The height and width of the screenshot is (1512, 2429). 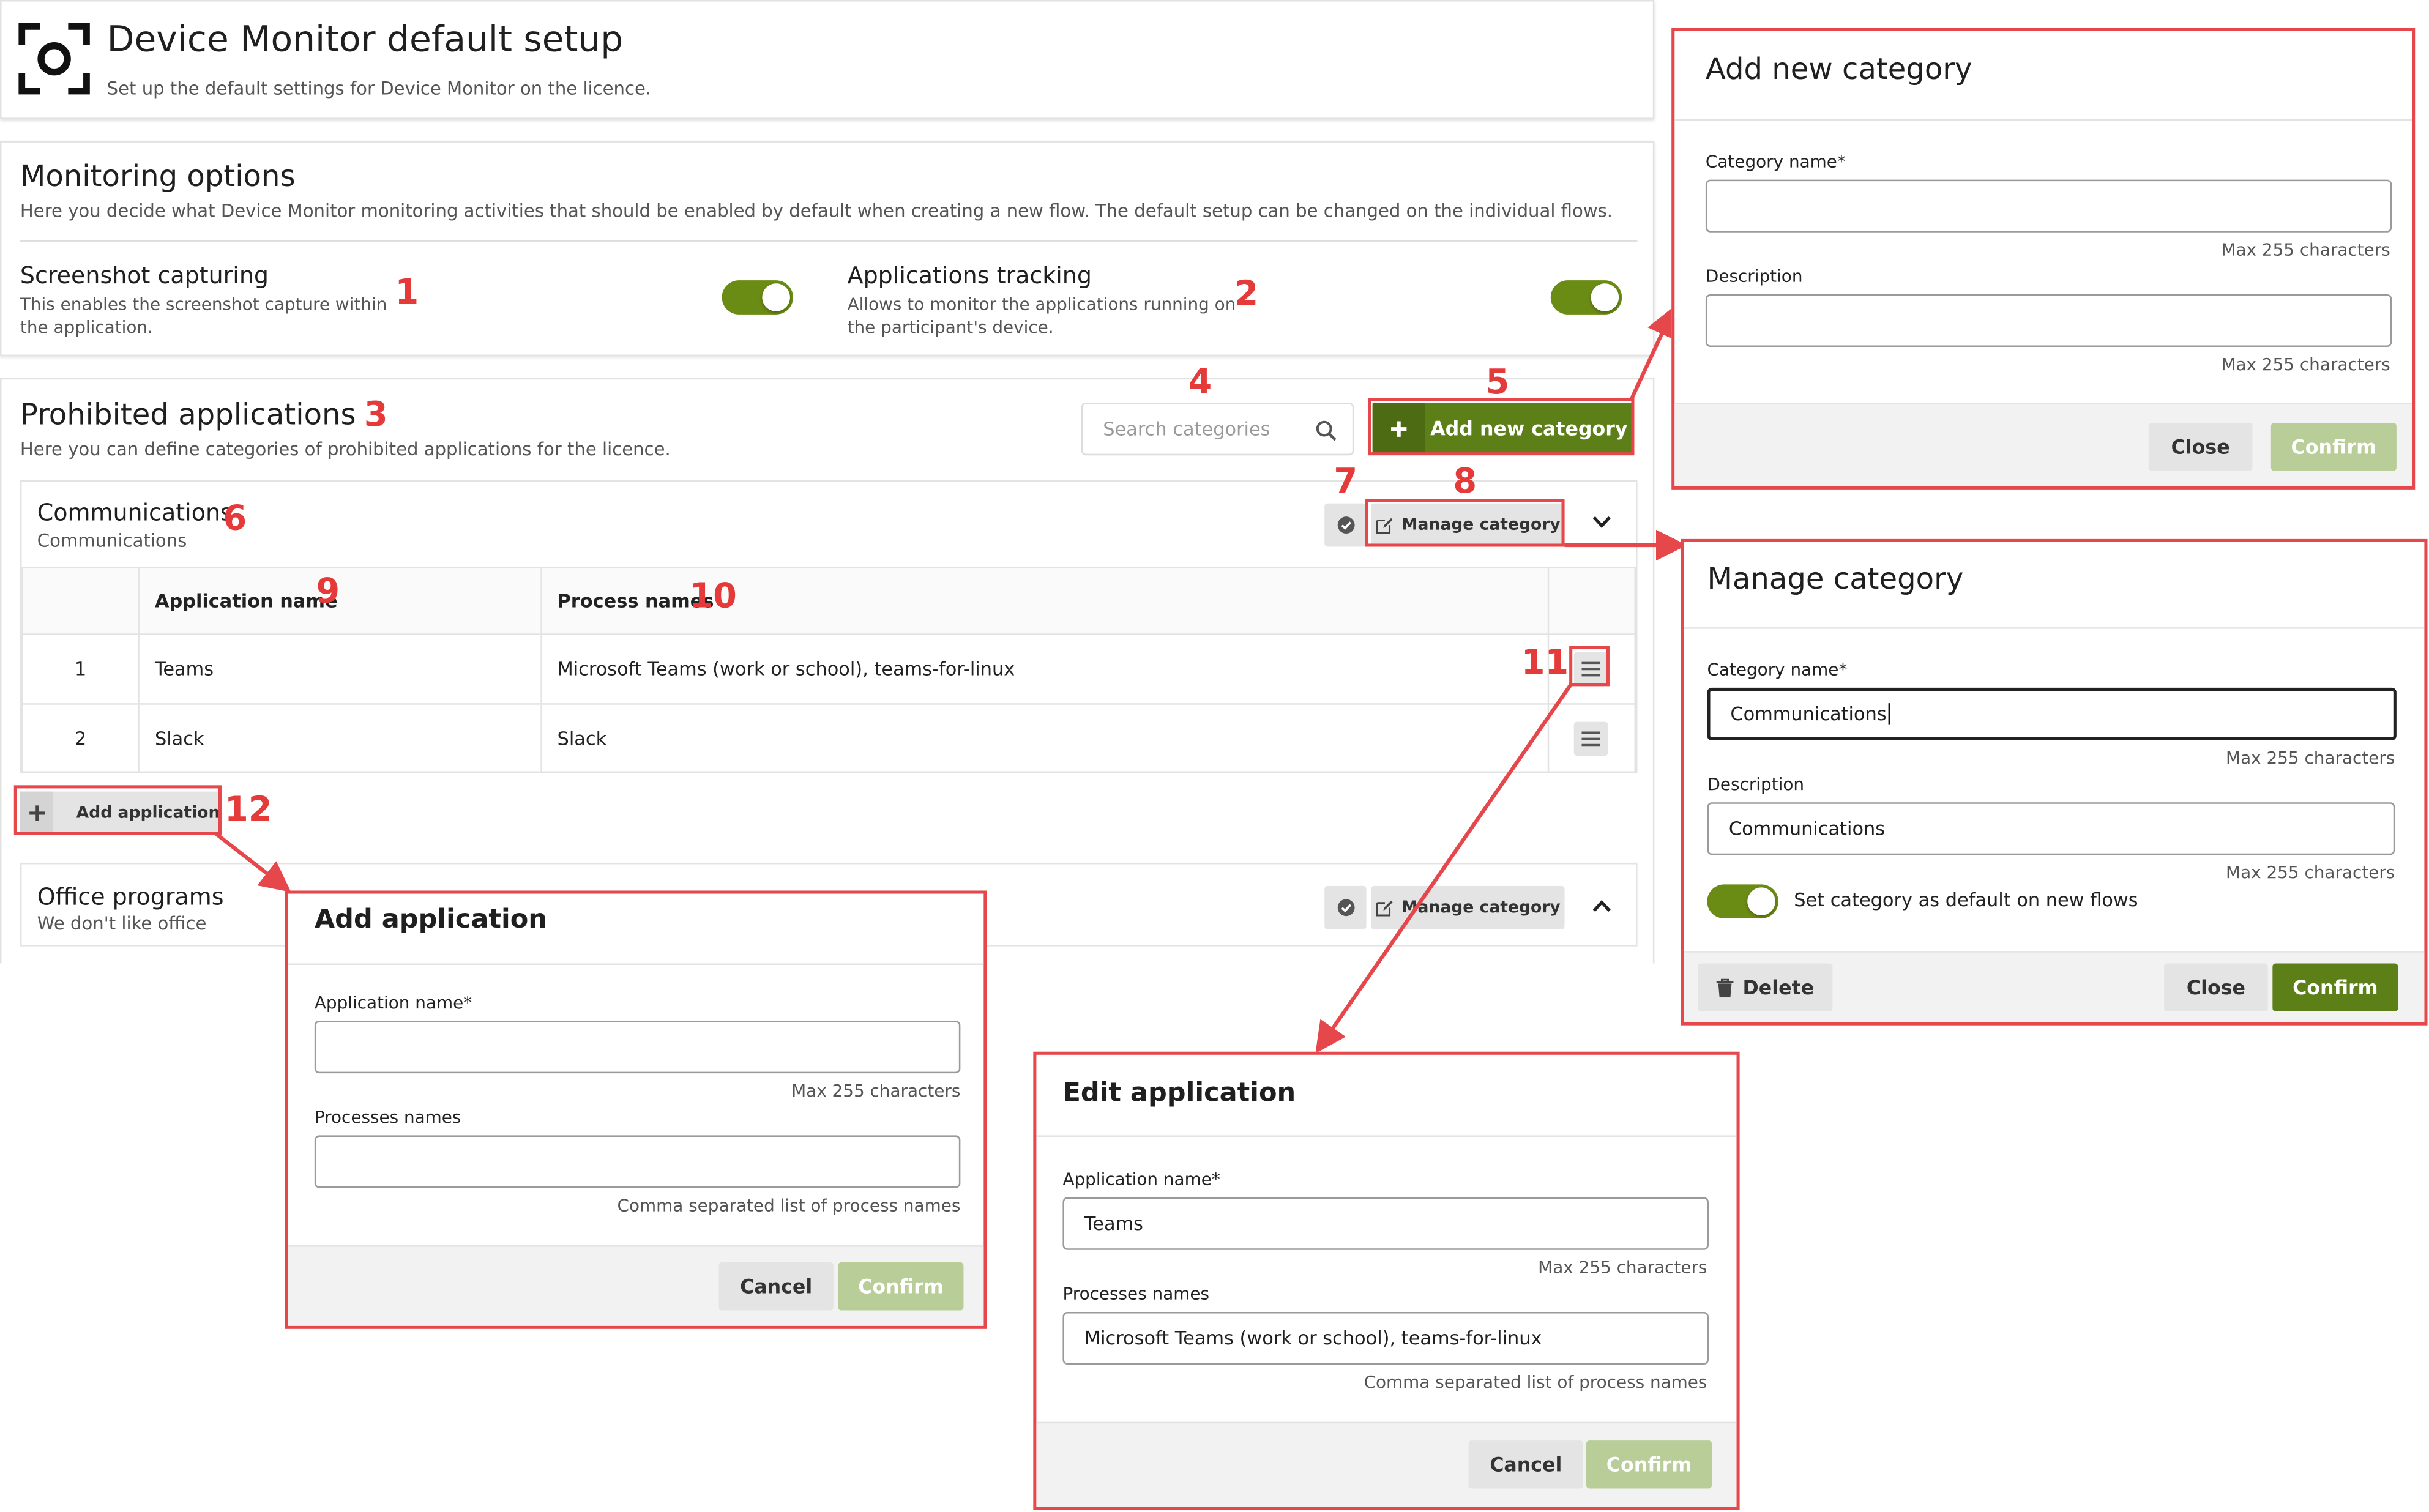 I want to click on delete-button: Delete, so click(x=1766, y=987).